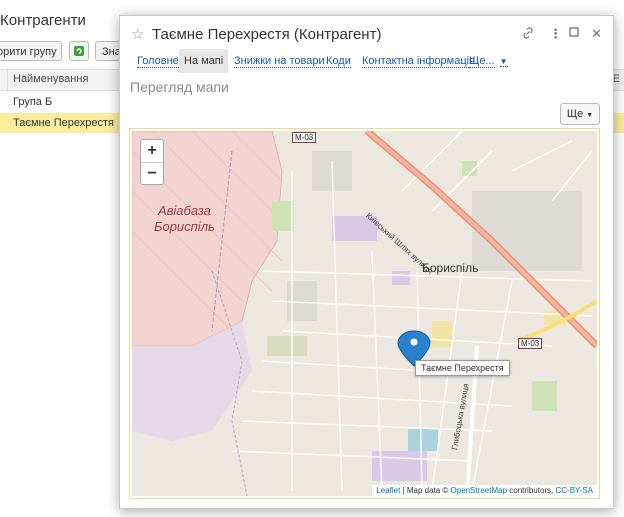  What do you see at coordinates (575, 490) in the screenshot?
I see `license-link: CC-BY-SA` at bounding box center [575, 490].